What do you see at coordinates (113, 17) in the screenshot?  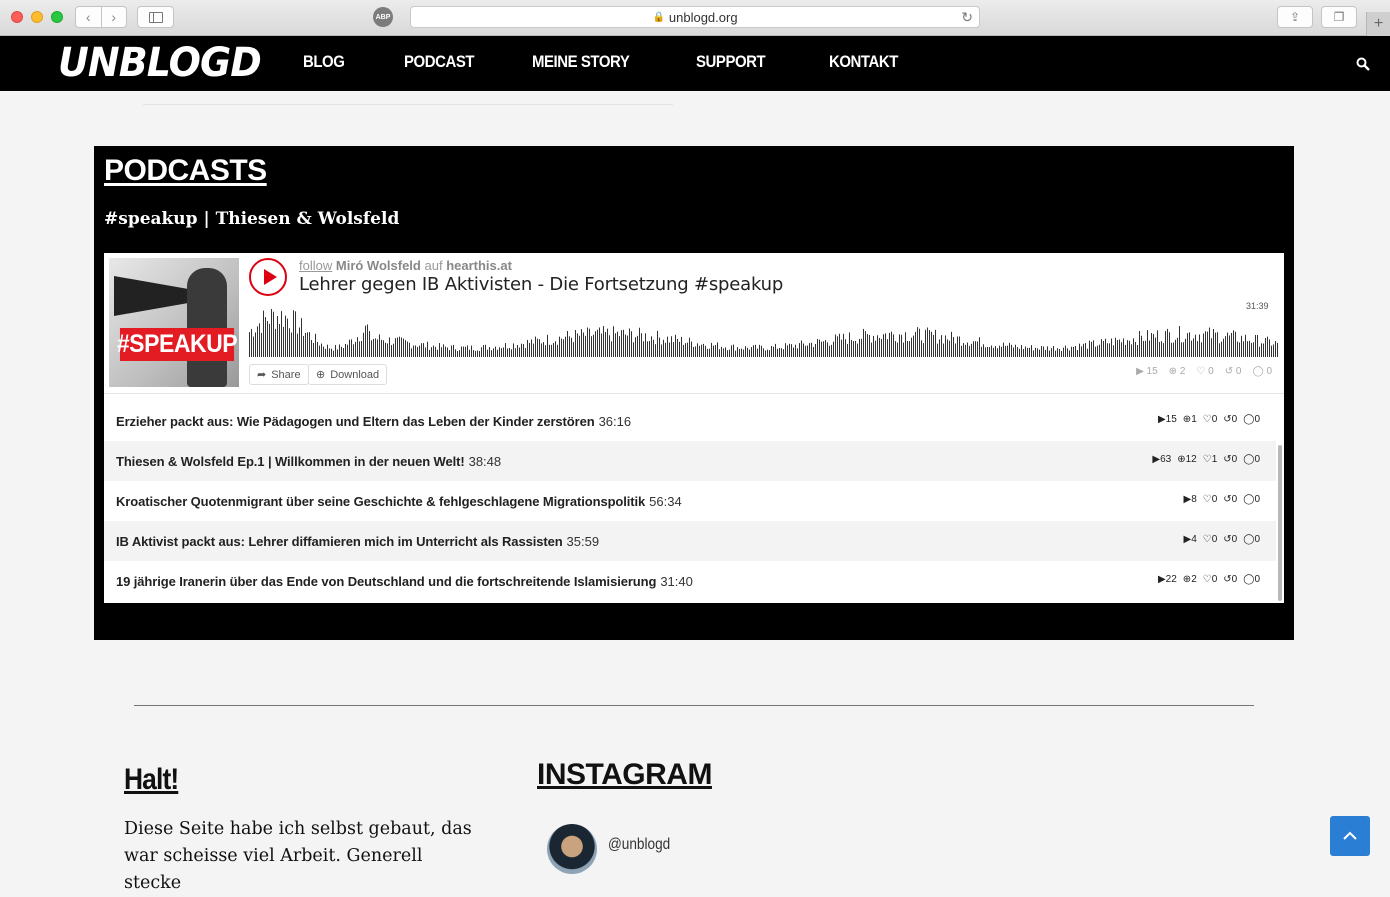 I see `forward-arrow-icon: ›` at bounding box center [113, 17].